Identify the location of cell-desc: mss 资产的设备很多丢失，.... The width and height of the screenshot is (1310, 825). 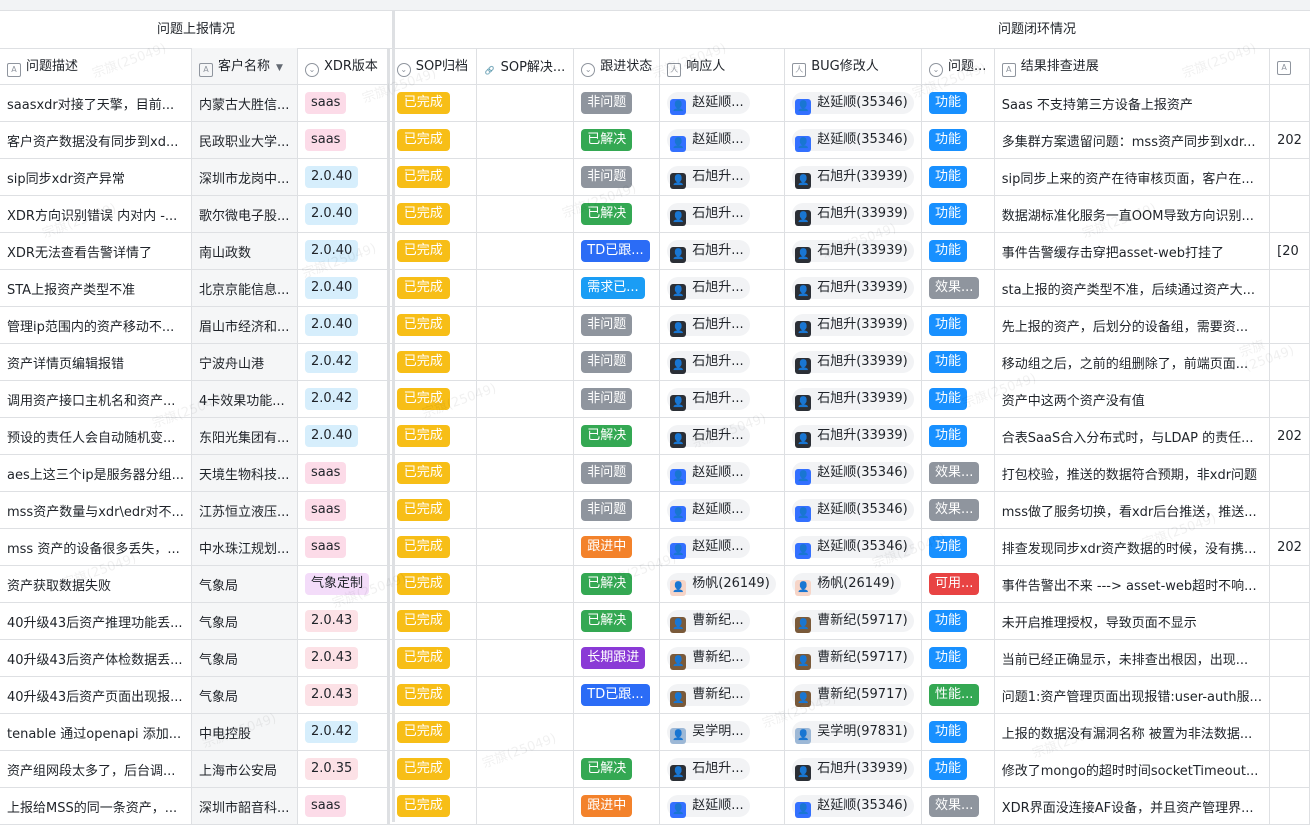
(96, 547).